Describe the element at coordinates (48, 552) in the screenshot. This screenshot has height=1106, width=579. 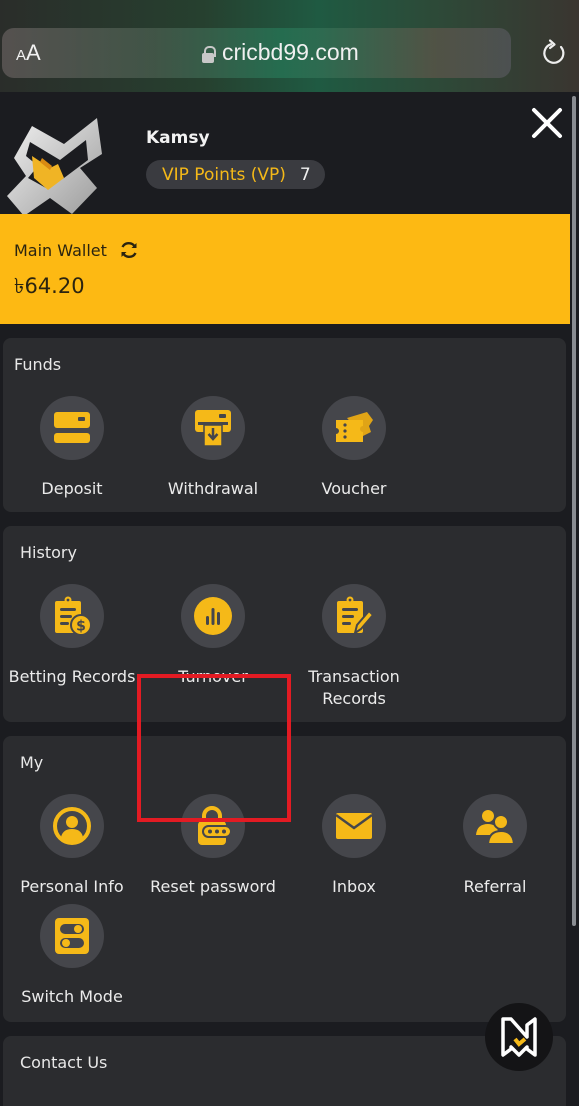
I see `section-title: History` at that location.